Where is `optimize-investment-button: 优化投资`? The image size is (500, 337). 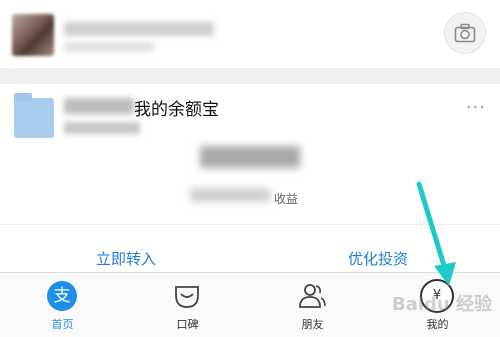 optimize-investment-button: 优化投资 is located at coordinates (378, 258).